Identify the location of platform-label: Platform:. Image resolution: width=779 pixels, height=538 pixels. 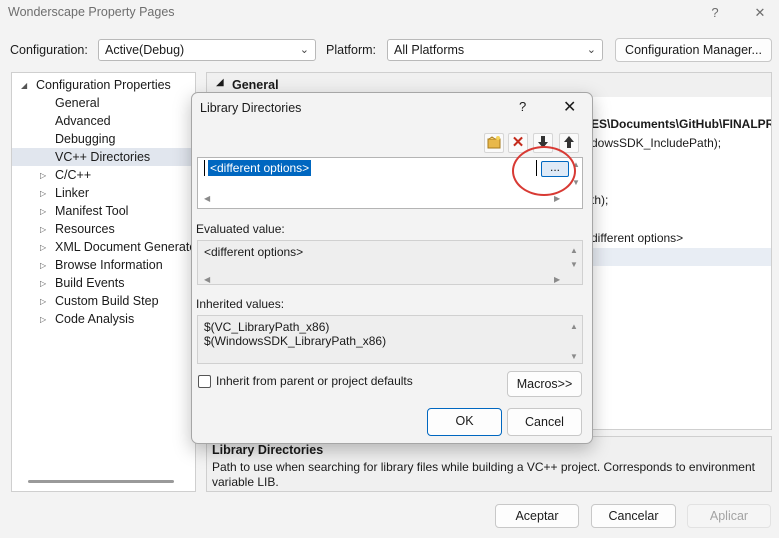
(351, 50).